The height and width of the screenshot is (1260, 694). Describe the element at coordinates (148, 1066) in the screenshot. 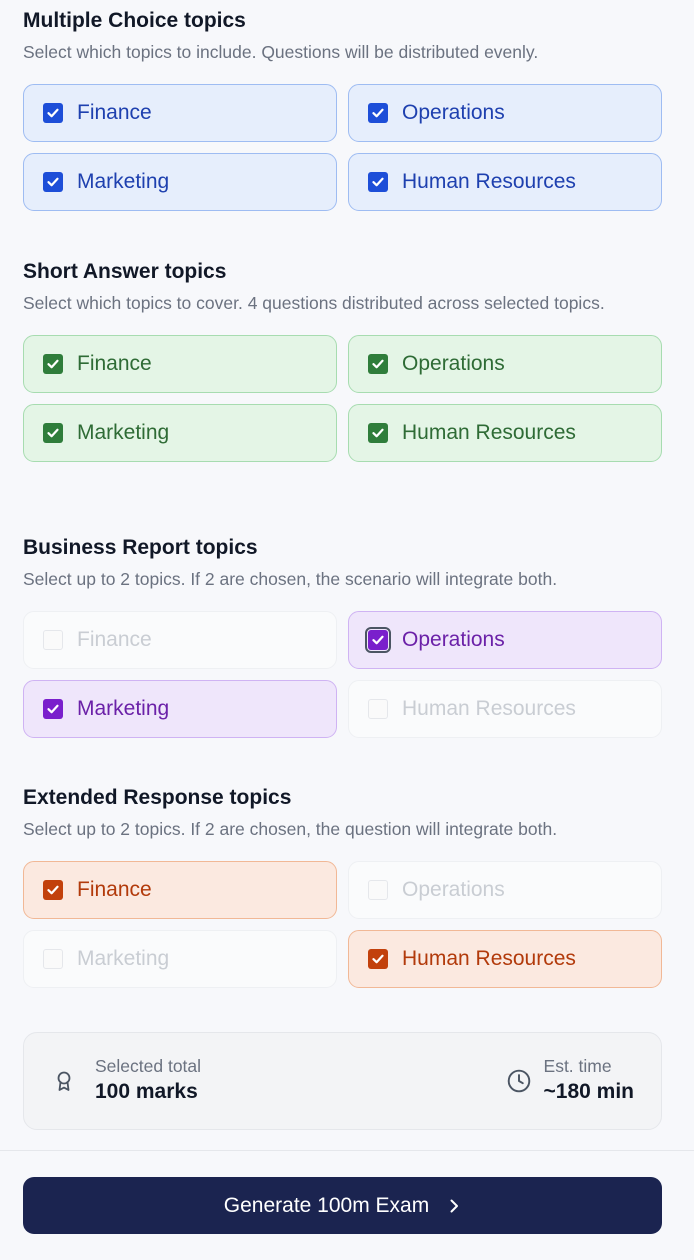

I see `total-label: Selected total` at that location.